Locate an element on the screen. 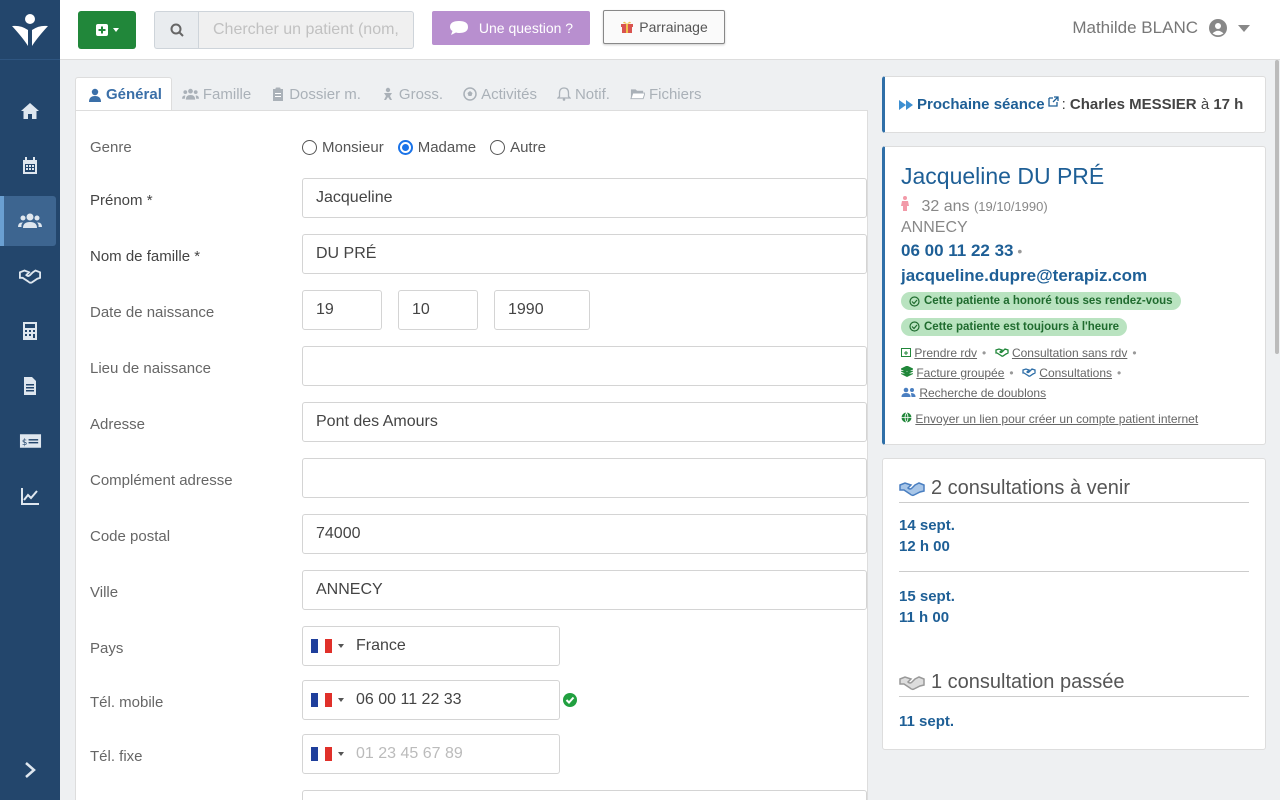  birth-year-input: 1990 is located at coordinates (542, 310).